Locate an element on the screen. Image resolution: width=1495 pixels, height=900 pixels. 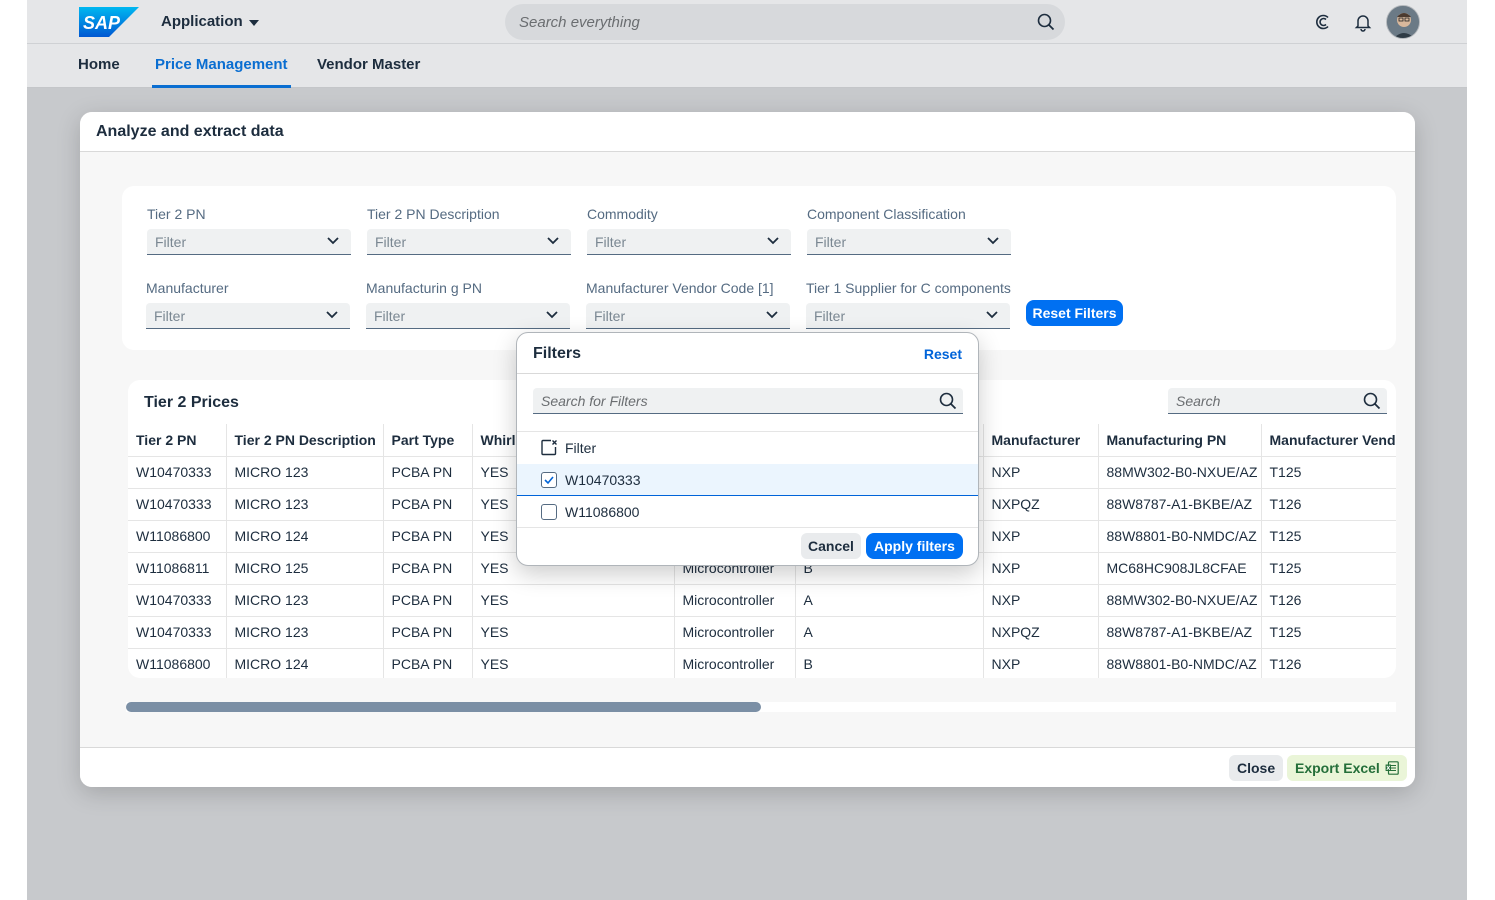
bell-icon is located at coordinates (1363, 22).